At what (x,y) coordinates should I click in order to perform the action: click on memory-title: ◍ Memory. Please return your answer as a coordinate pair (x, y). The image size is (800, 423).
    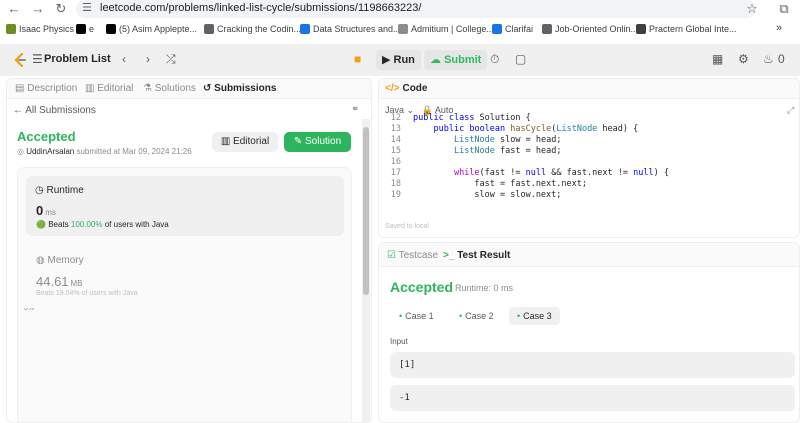
    Looking at the image, I should click on (60, 260).